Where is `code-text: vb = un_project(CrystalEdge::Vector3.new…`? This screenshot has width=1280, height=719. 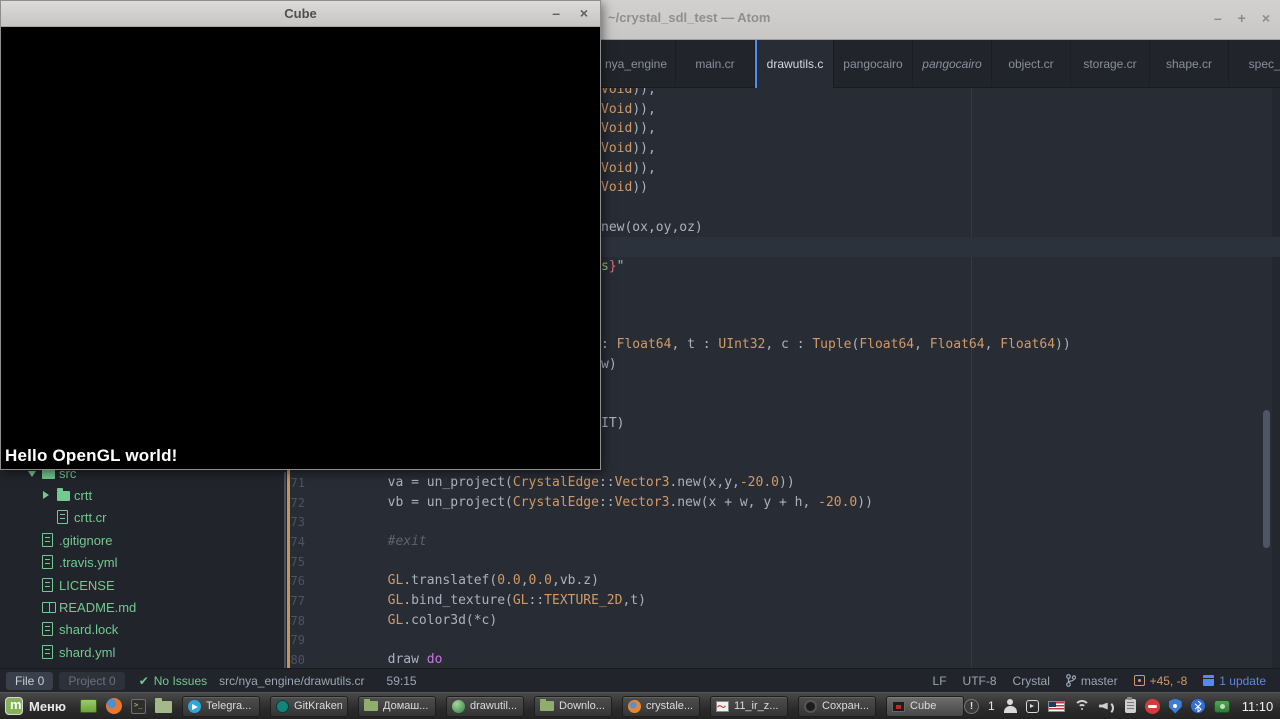 code-text: vb = un_project(CrystalEdge::Vector3.new… is located at coordinates (630, 502).